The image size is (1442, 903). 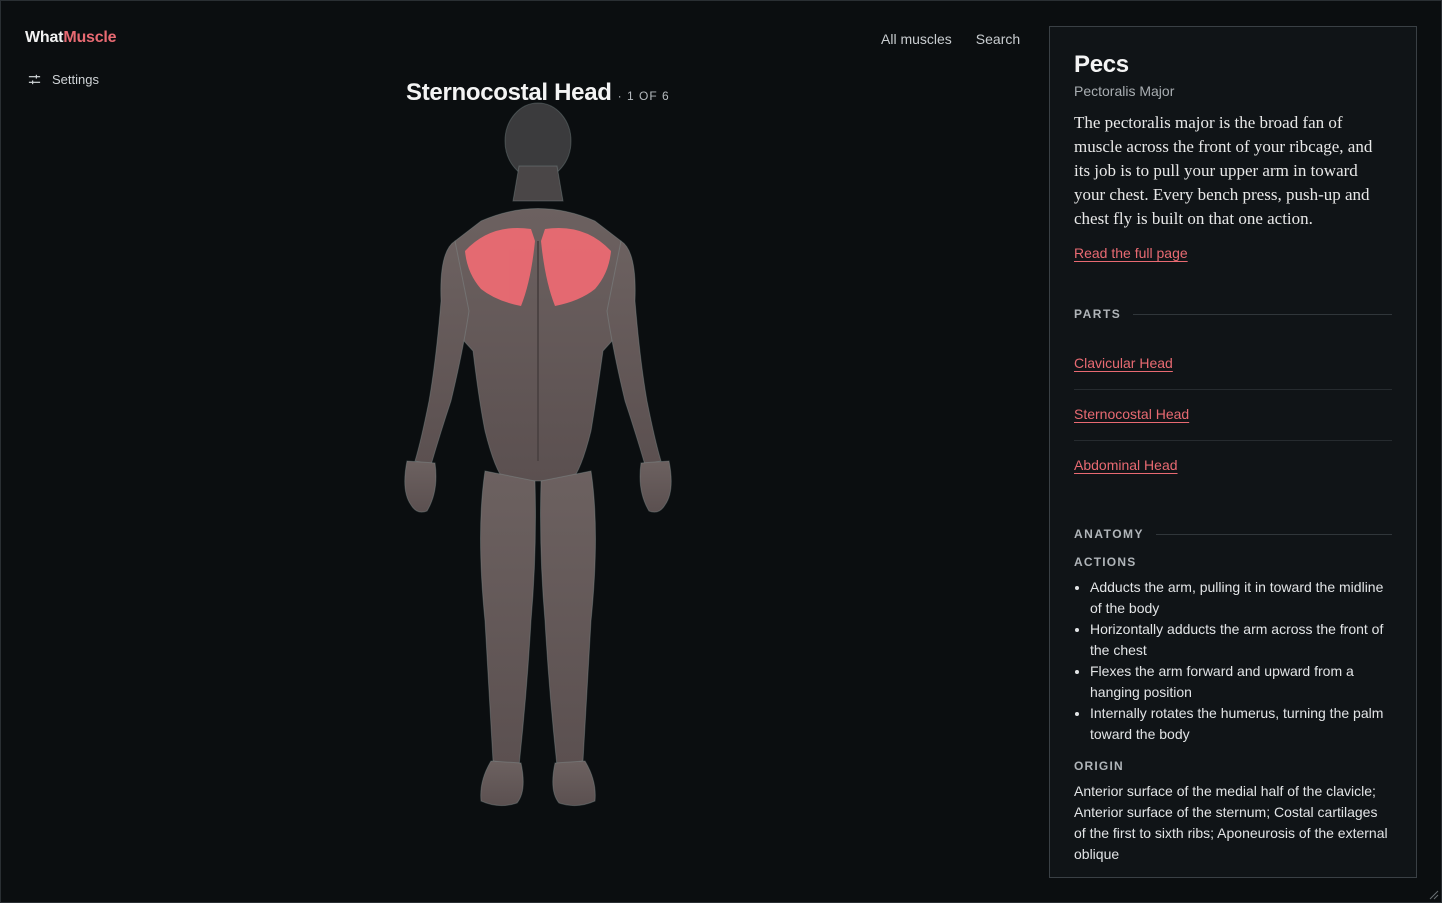 What do you see at coordinates (90, 37) in the screenshot?
I see `logo-text-muscle: Muscle` at bounding box center [90, 37].